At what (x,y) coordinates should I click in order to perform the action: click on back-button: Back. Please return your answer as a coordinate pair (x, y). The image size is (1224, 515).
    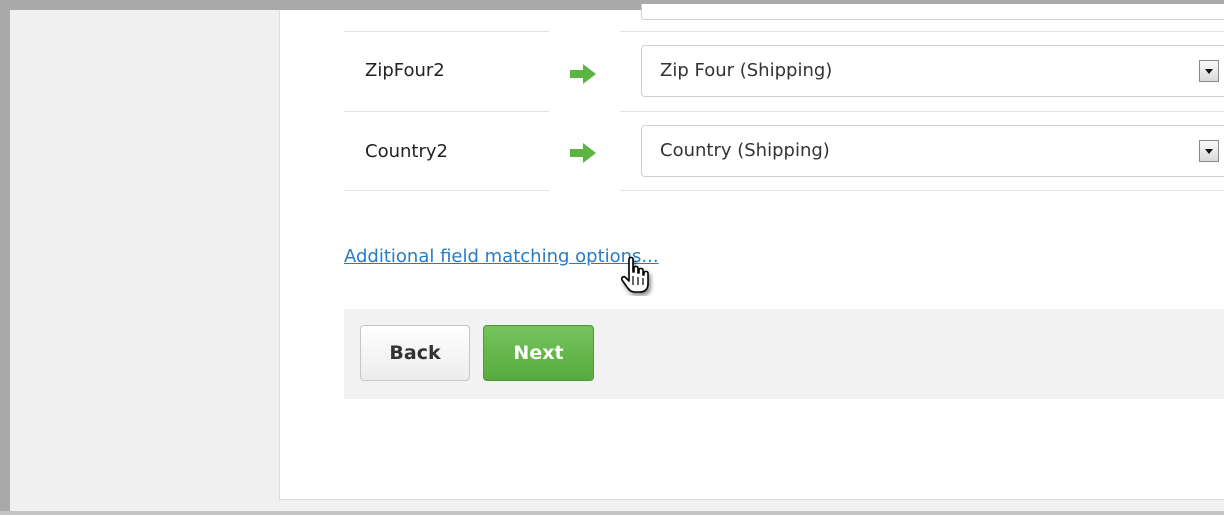
    Looking at the image, I should click on (415, 353).